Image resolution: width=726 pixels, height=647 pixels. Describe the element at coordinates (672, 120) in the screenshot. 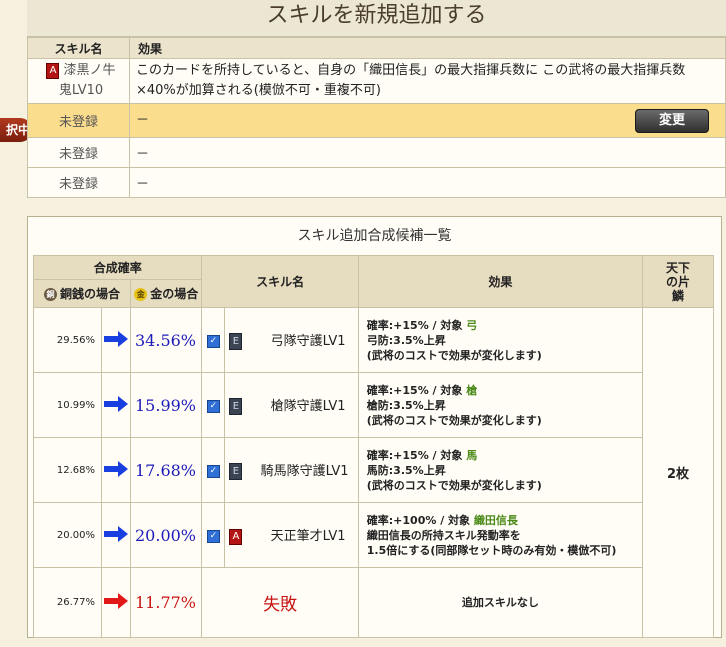

I see `change-button: 変更` at that location.